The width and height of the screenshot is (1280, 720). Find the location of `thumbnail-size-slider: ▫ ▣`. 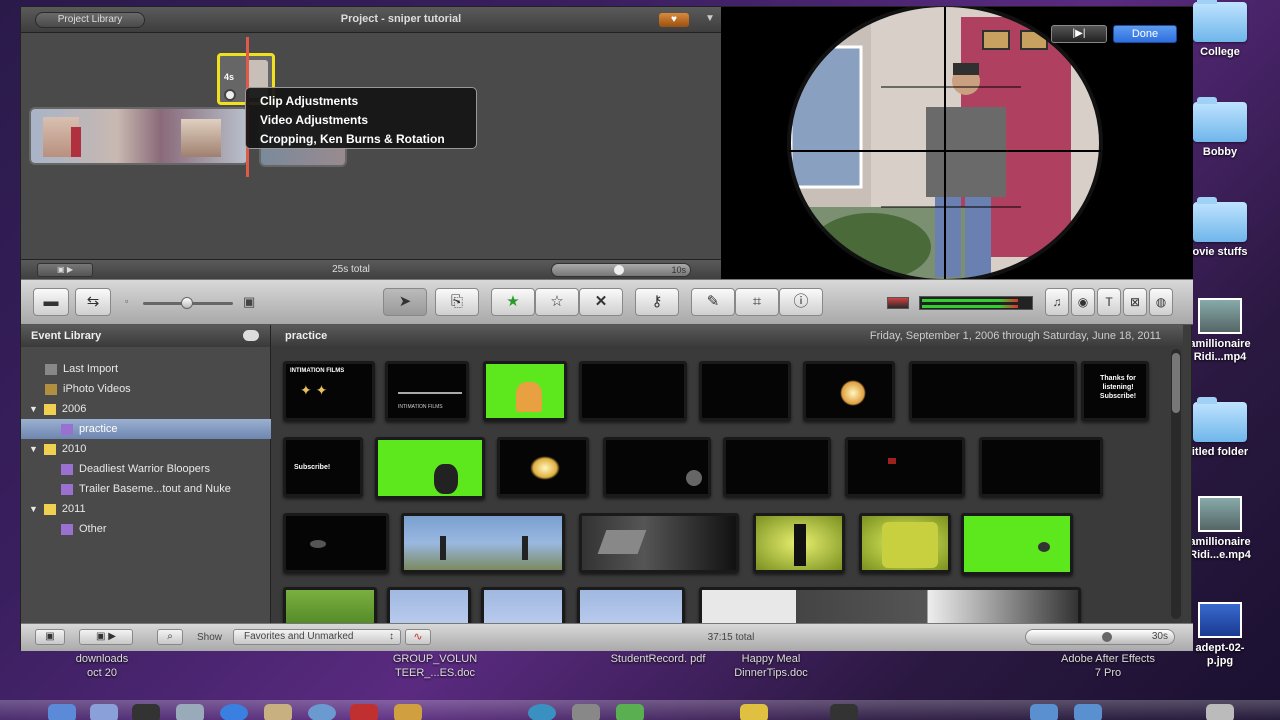

thumbnail-size-slider: ▫ ▣ is located at coordinates (193, 302).